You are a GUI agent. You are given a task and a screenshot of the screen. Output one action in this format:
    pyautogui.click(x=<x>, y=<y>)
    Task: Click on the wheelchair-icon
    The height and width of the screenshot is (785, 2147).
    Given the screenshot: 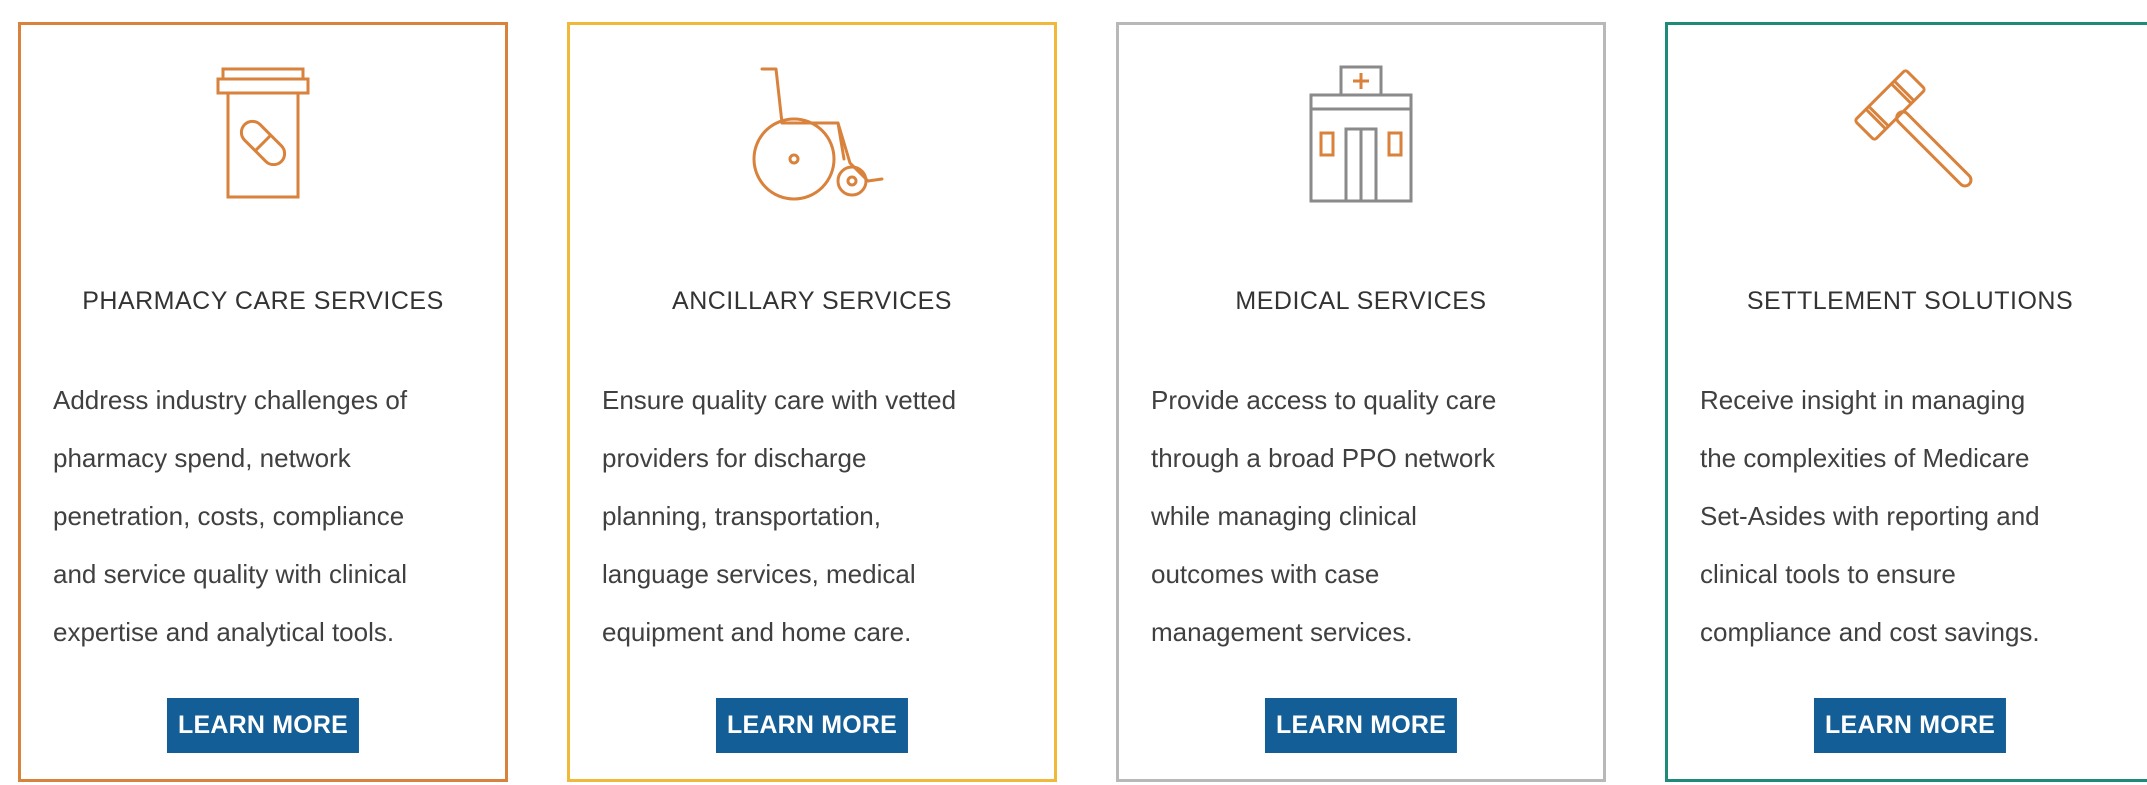 What is the action you would take?
    pyautogui.click(x=812, y=133)
    